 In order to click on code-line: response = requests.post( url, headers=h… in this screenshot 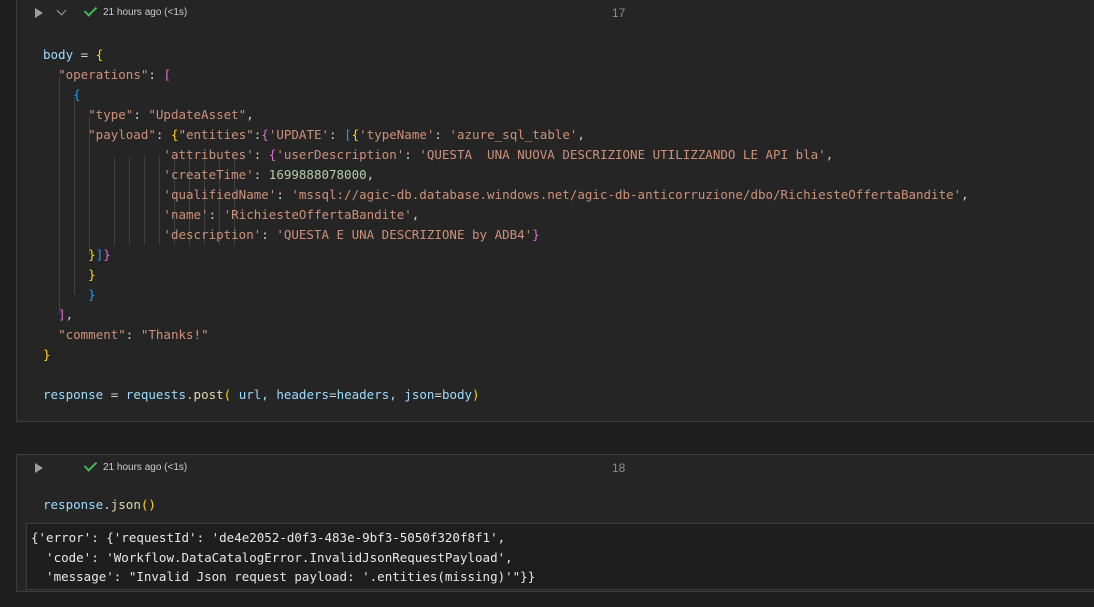, I will do `click(261, 394)`.